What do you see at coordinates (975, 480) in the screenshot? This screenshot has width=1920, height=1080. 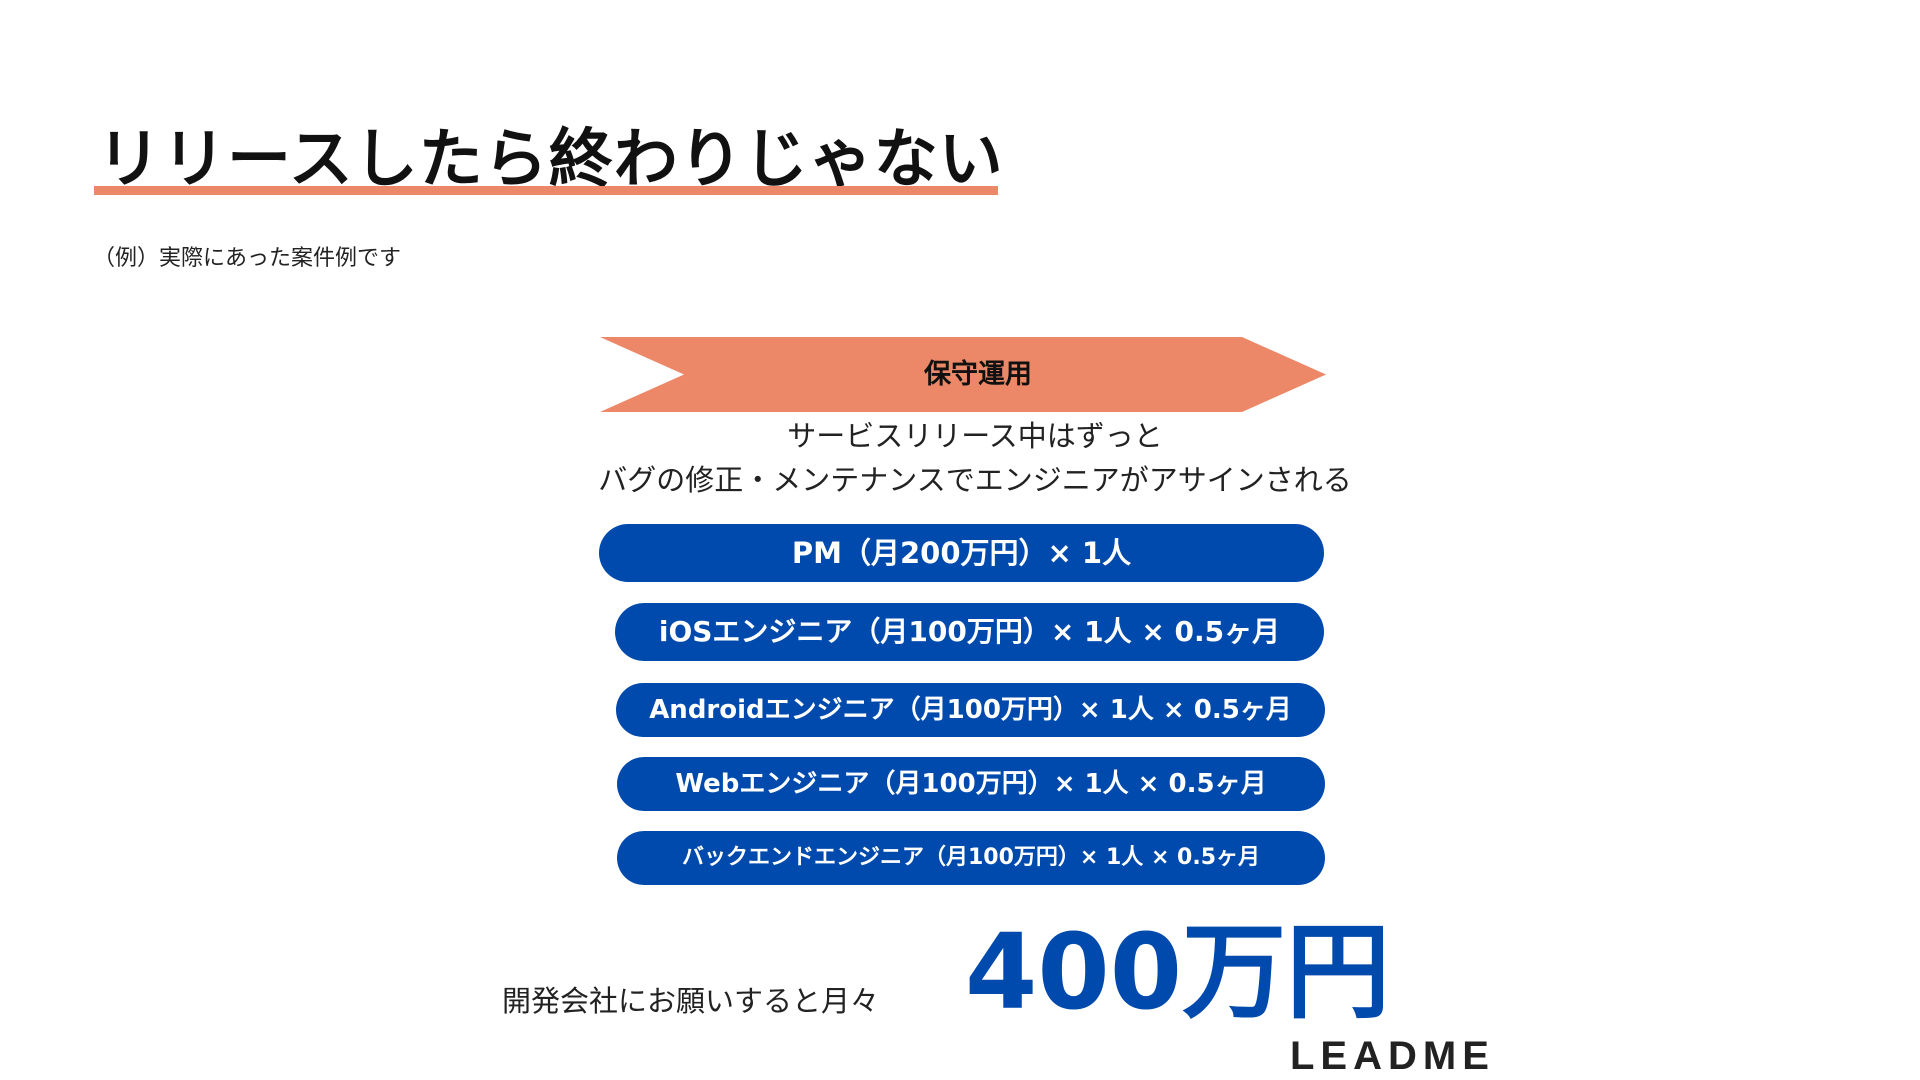 I see `description-line-2: バグの修正・メンテナンスでエンジニアがアサインされる` at bounding box center [975, 480].